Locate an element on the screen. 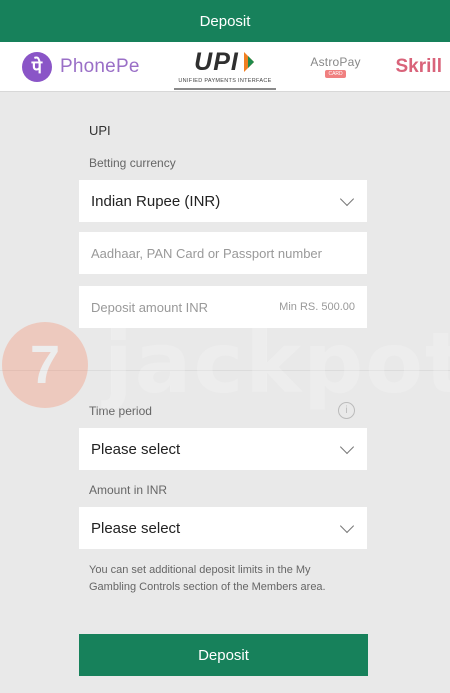 This screenshot has width=450, height=693. info-icon: i is located at coordinates (346, 410).